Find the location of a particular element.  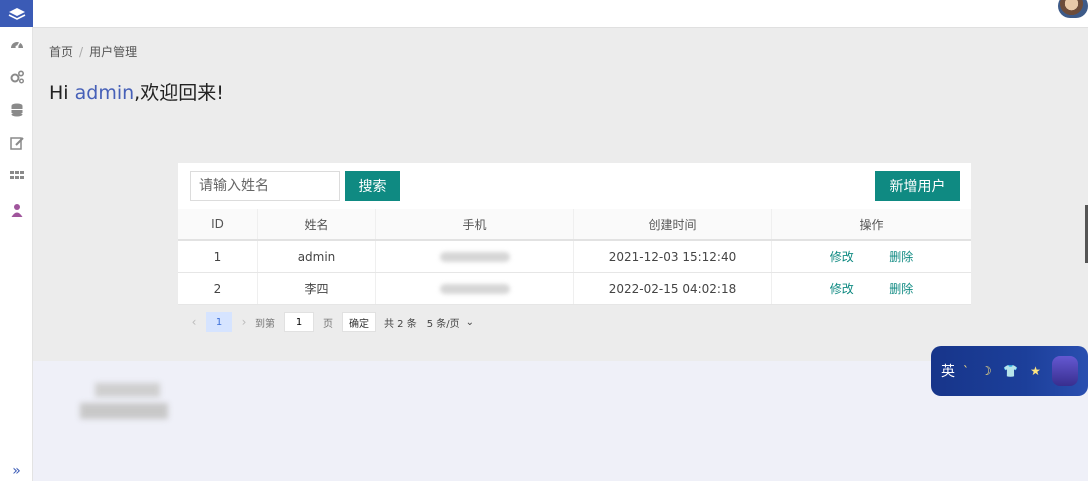

ime-character-icon is located at coordinates (1065, 371).